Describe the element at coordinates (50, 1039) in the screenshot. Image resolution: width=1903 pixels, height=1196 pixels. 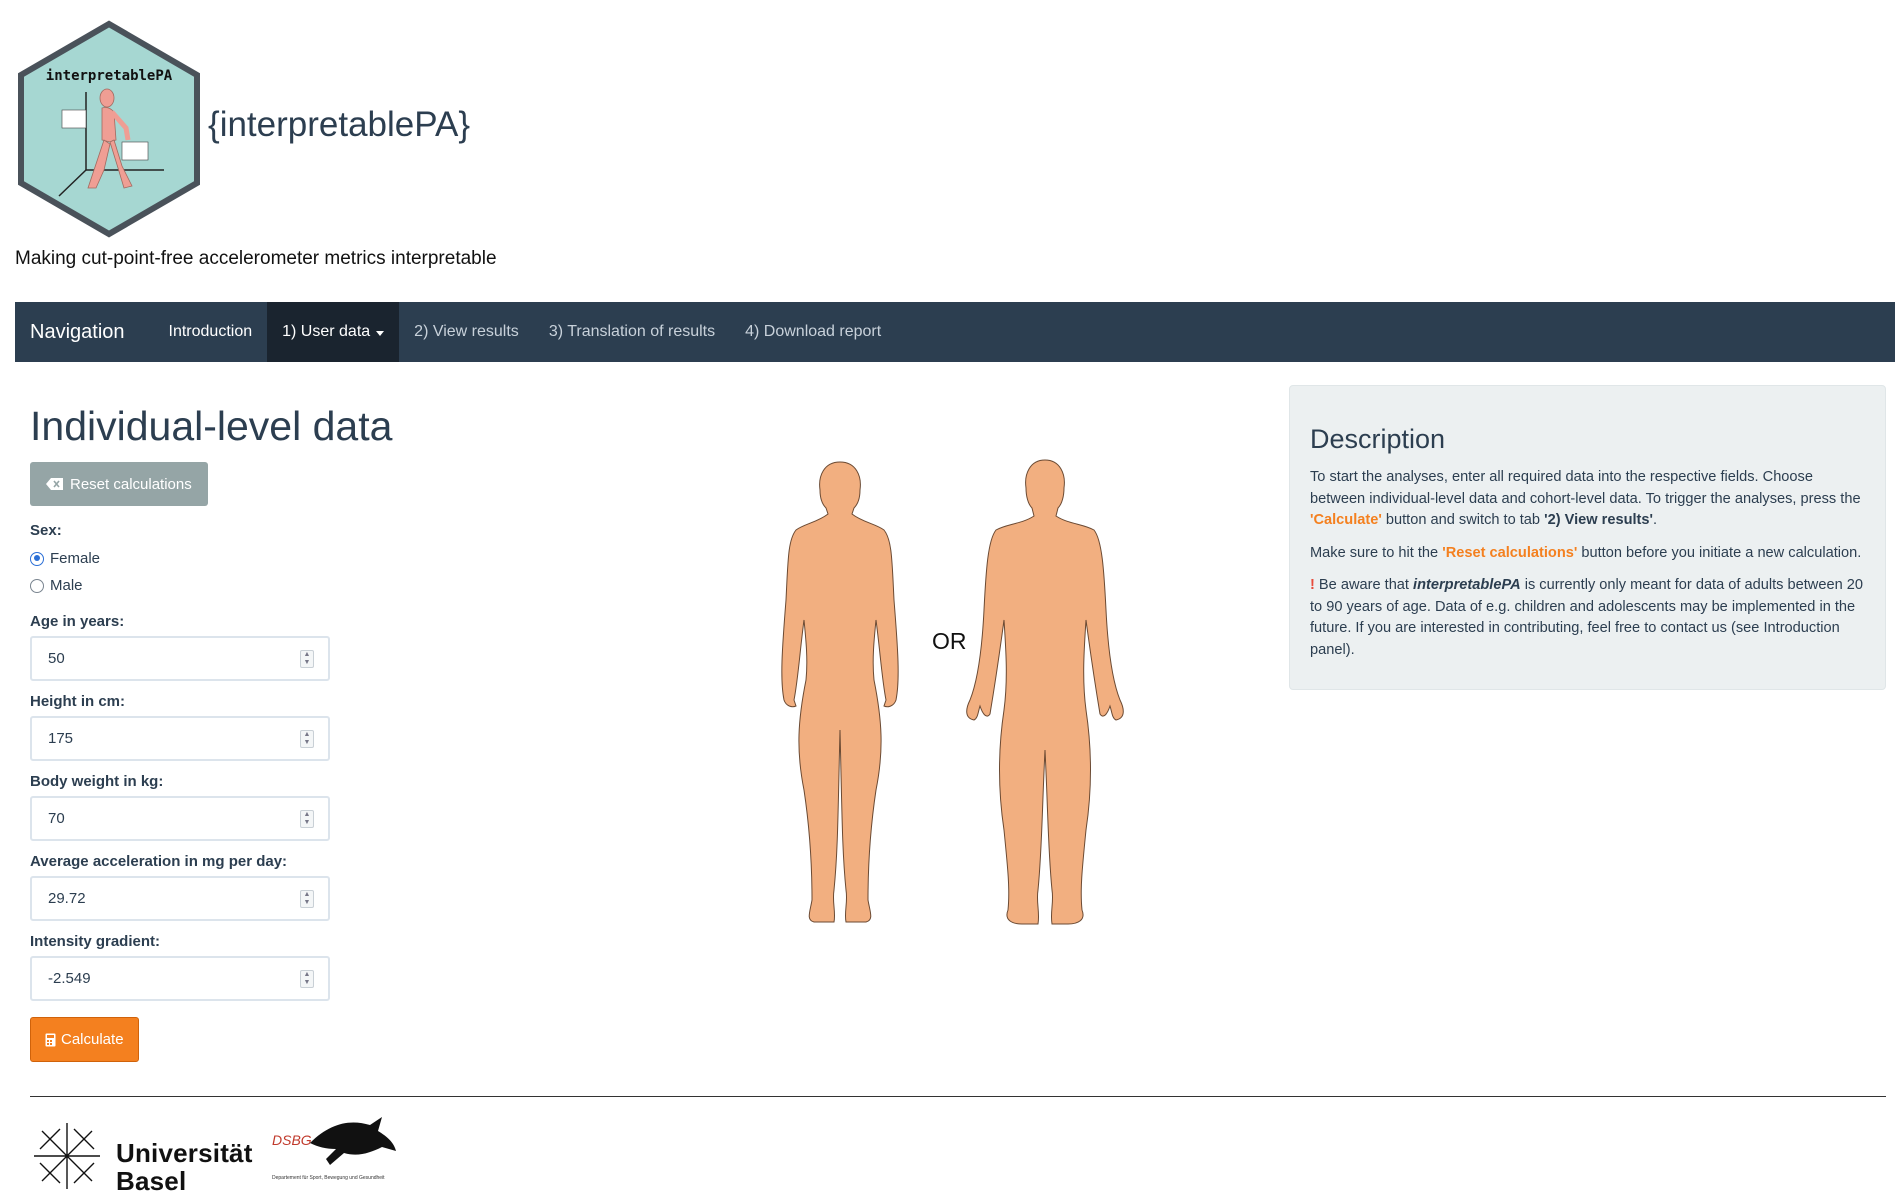
I see `calculator-icon` at that location.